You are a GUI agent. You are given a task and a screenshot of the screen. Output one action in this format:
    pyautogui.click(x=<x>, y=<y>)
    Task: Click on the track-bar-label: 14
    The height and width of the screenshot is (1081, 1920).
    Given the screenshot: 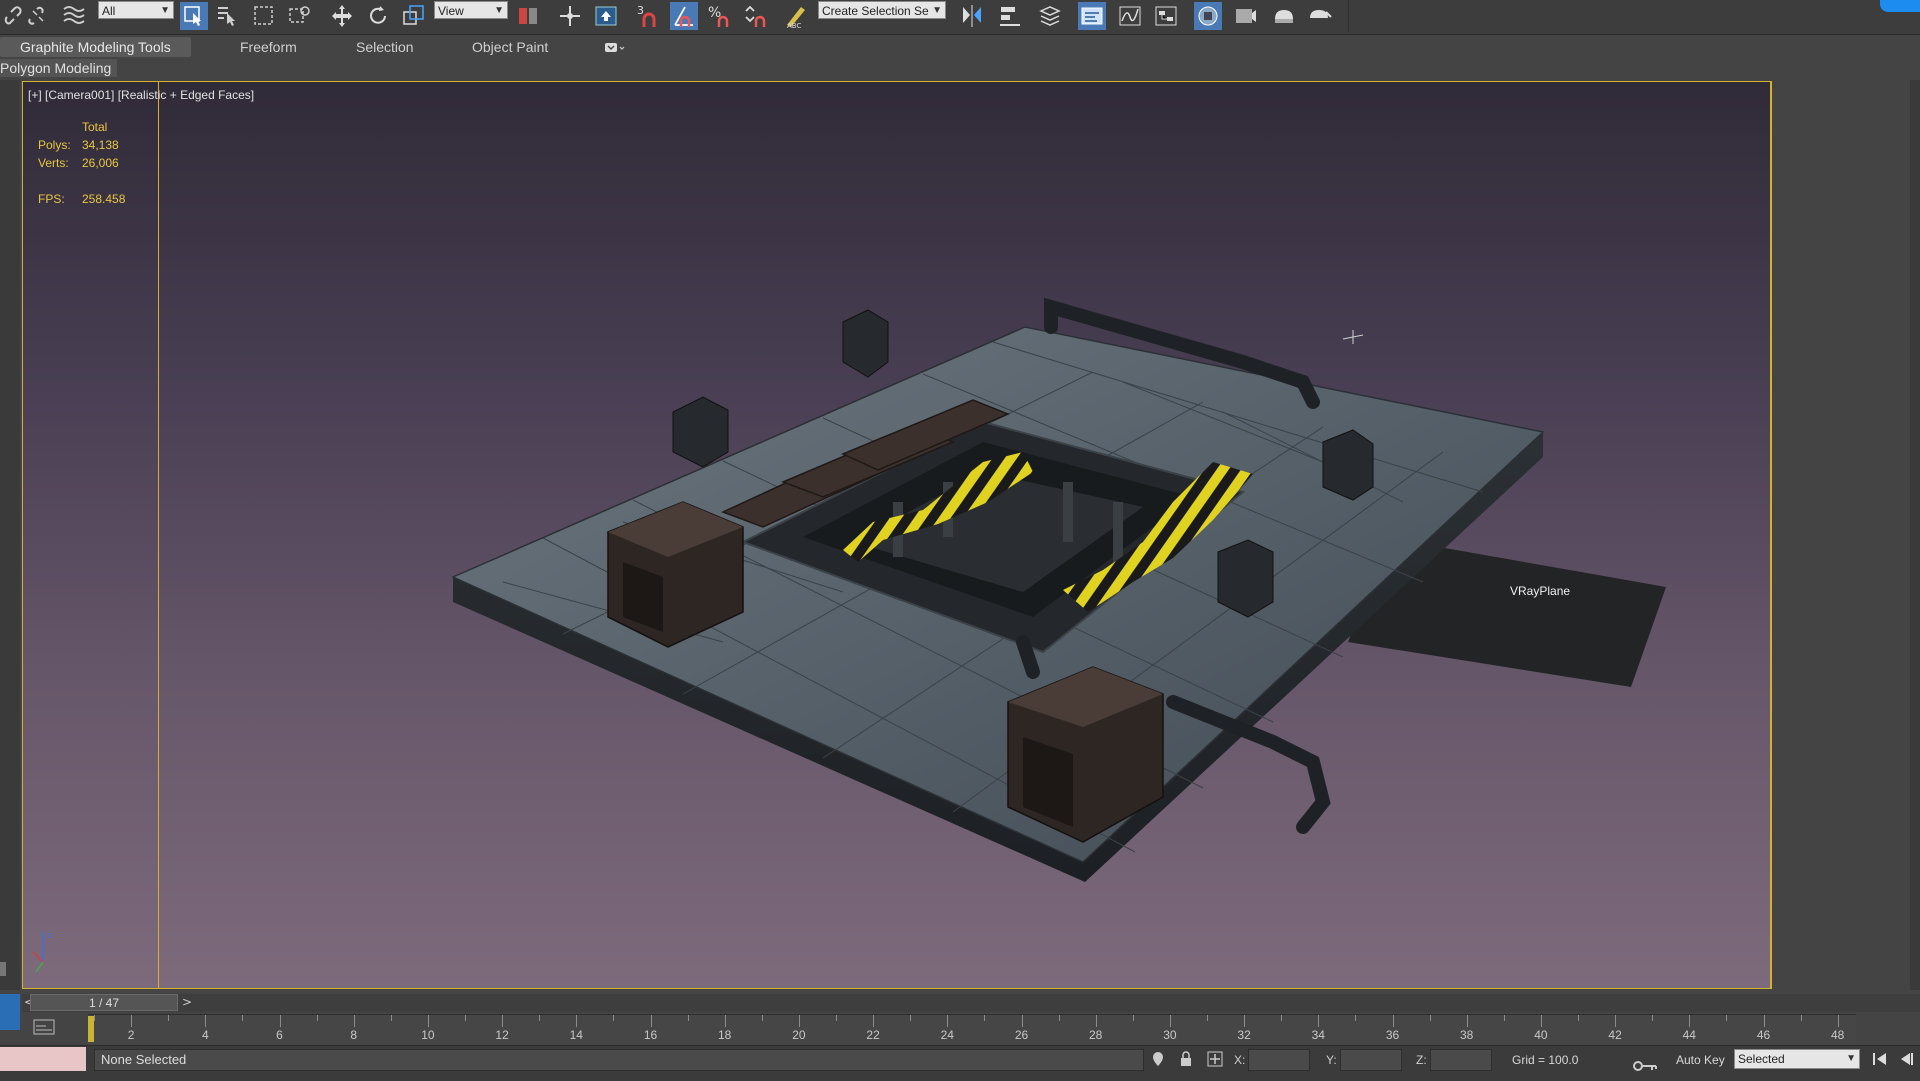 What is the action you would take?
    pyautogui.click(x=576, y=1035)
    